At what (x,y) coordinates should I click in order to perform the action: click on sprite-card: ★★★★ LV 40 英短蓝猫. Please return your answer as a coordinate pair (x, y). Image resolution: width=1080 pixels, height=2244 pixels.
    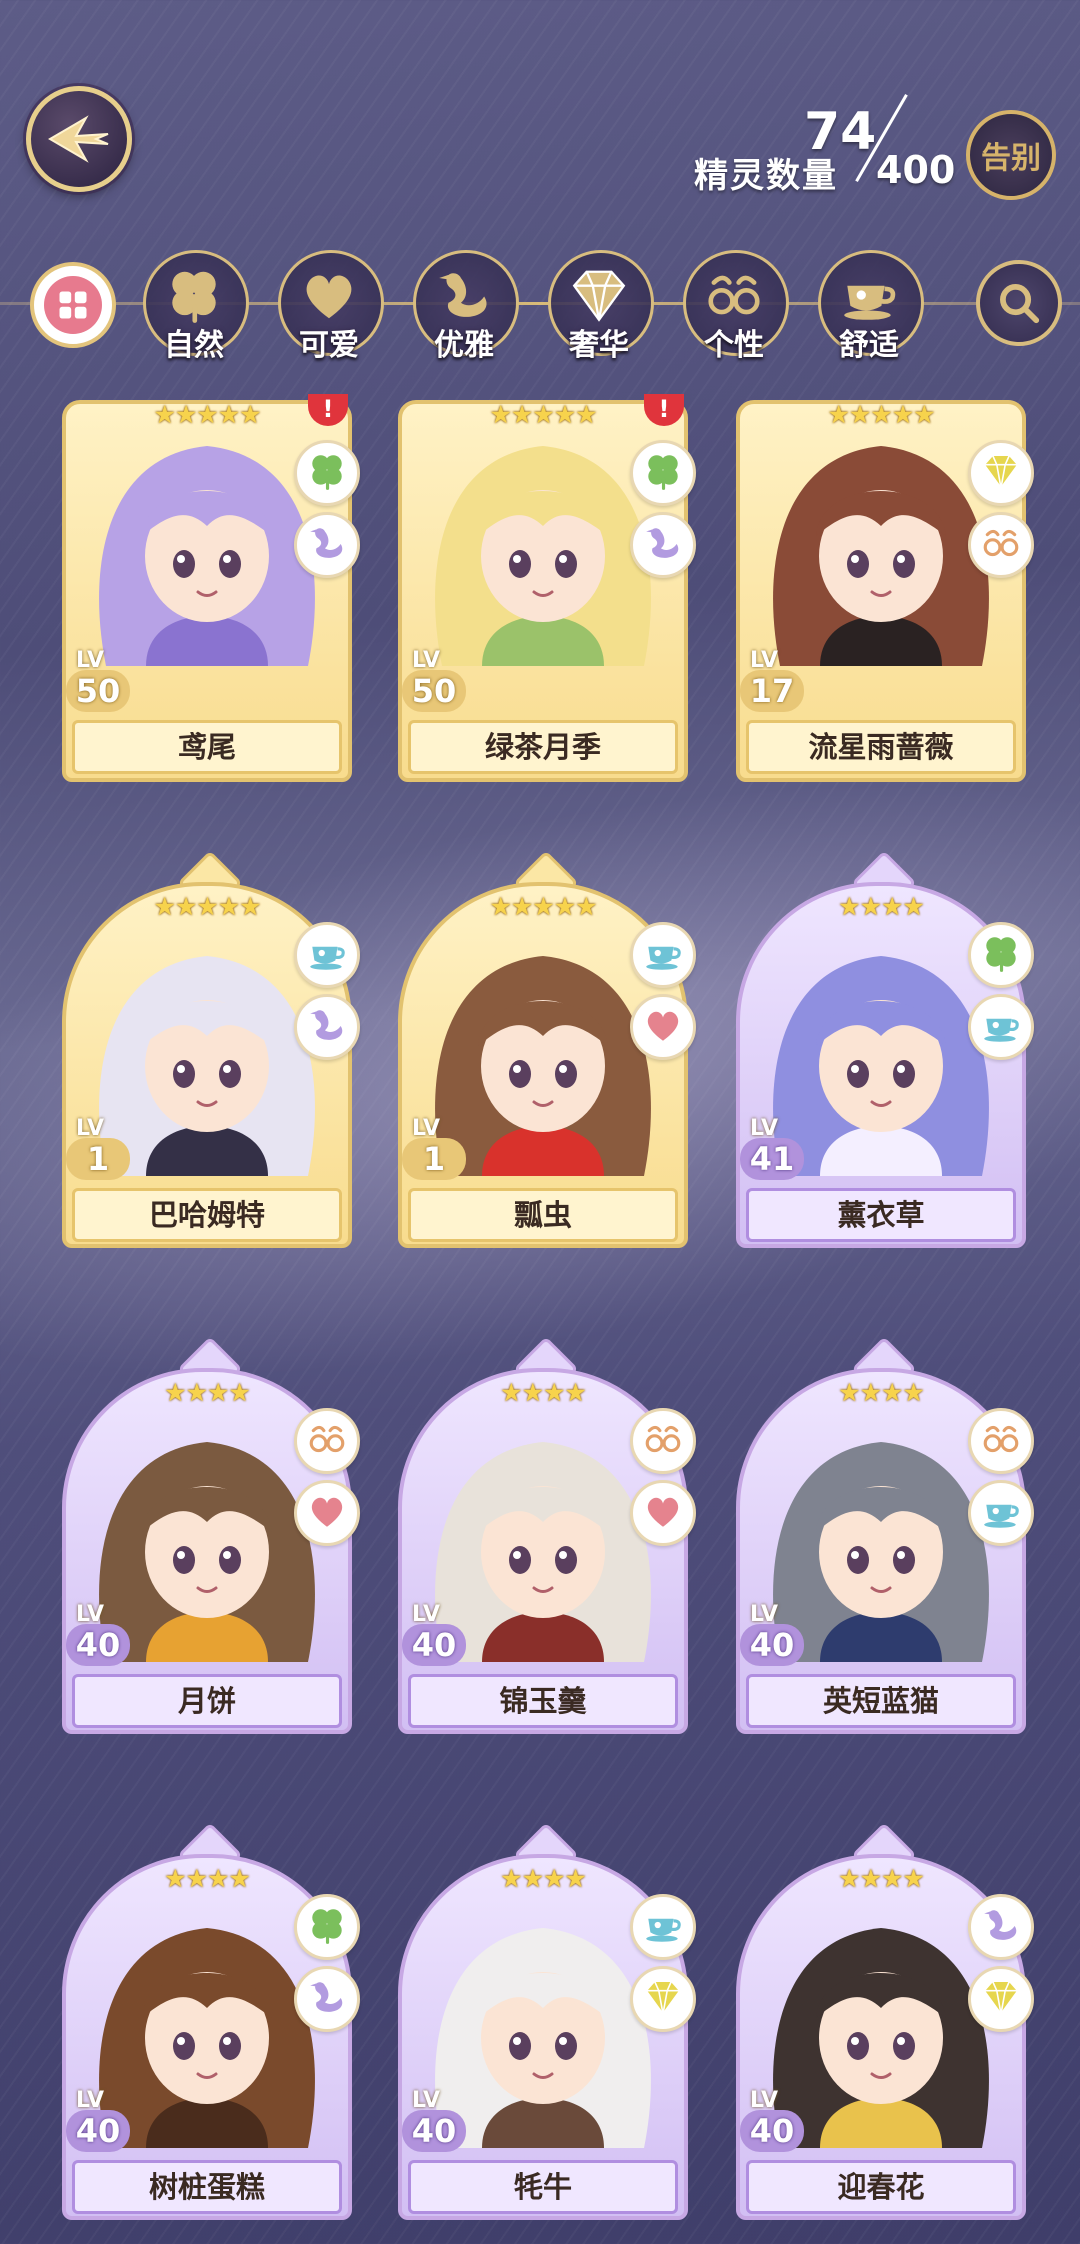
    Looking at the image, I should click on (885, 1535).